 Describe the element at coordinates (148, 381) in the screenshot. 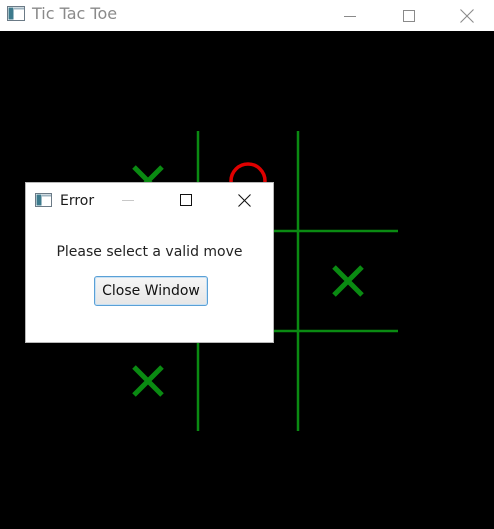

I see `board-cell-r3-c1` at that location.